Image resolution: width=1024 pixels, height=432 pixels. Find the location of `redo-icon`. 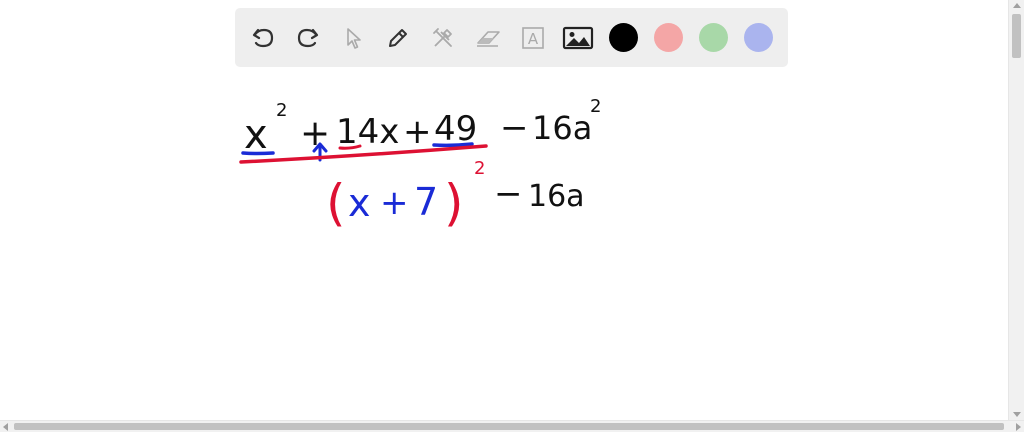

redo-icon is located at coordinates (308, 38).